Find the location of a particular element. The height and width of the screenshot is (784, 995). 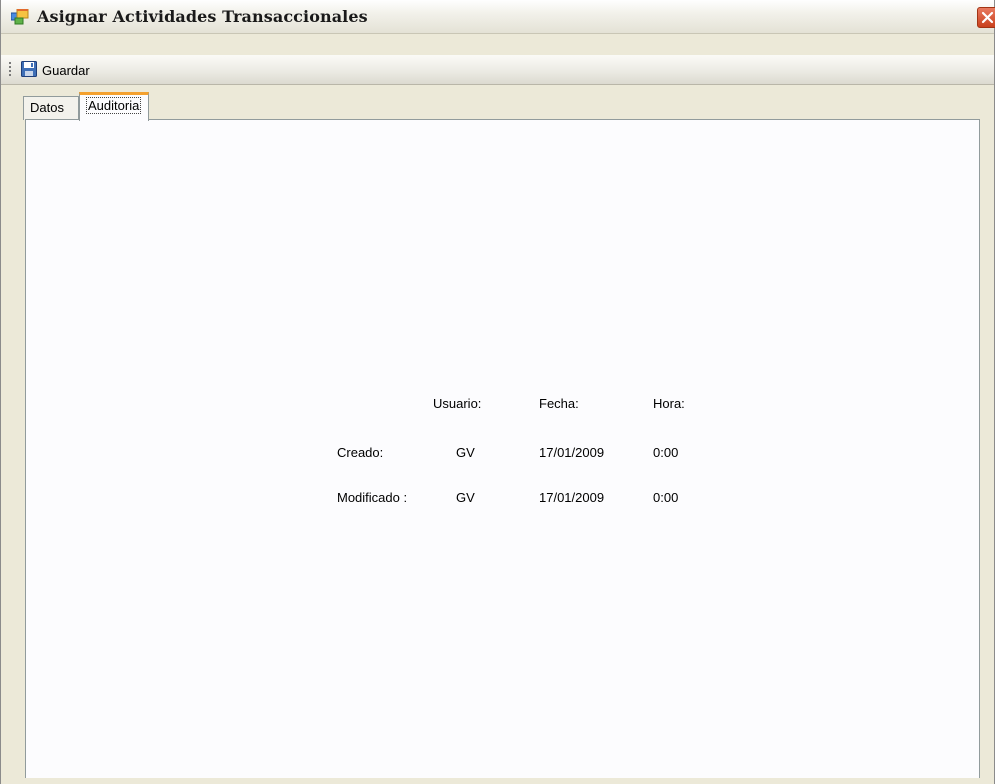

created-date-value: 17/01/2009 is located at coordinates (572, 452).